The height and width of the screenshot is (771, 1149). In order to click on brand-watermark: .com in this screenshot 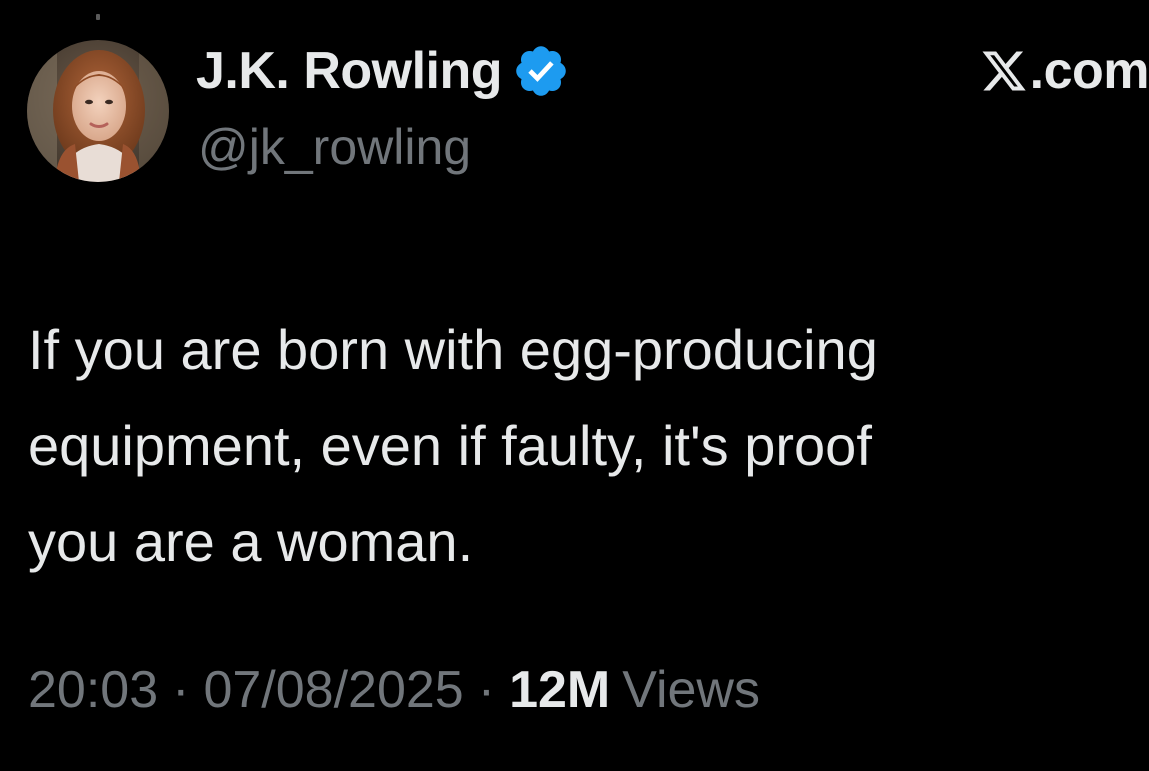, I will do `click(1064, 71)`.